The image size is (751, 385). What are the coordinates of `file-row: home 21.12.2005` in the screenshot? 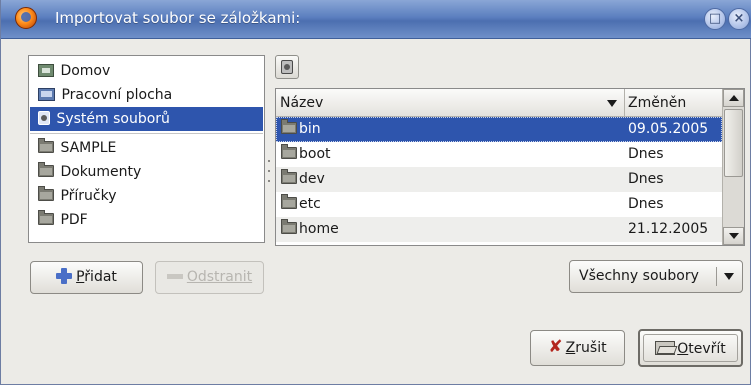 It's located at (499, 229).